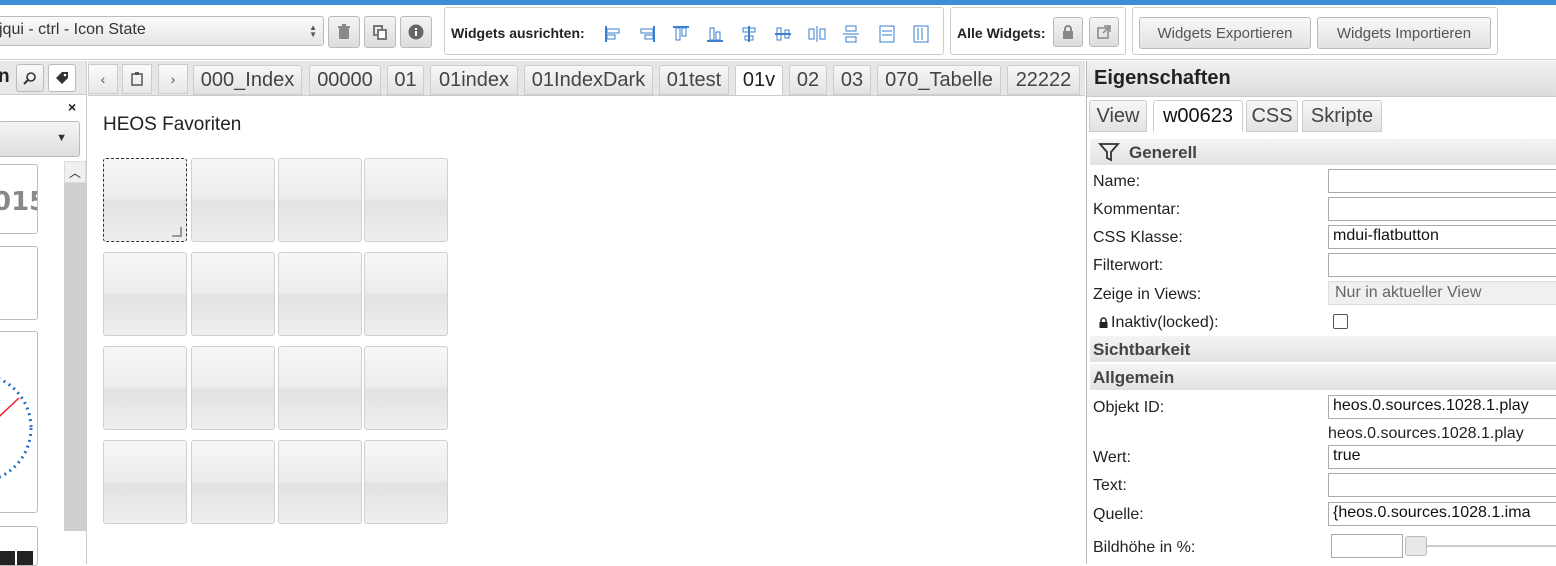 The image size is (1556, 566). I want to click on tab-01v: 01v, so click(759, 80).